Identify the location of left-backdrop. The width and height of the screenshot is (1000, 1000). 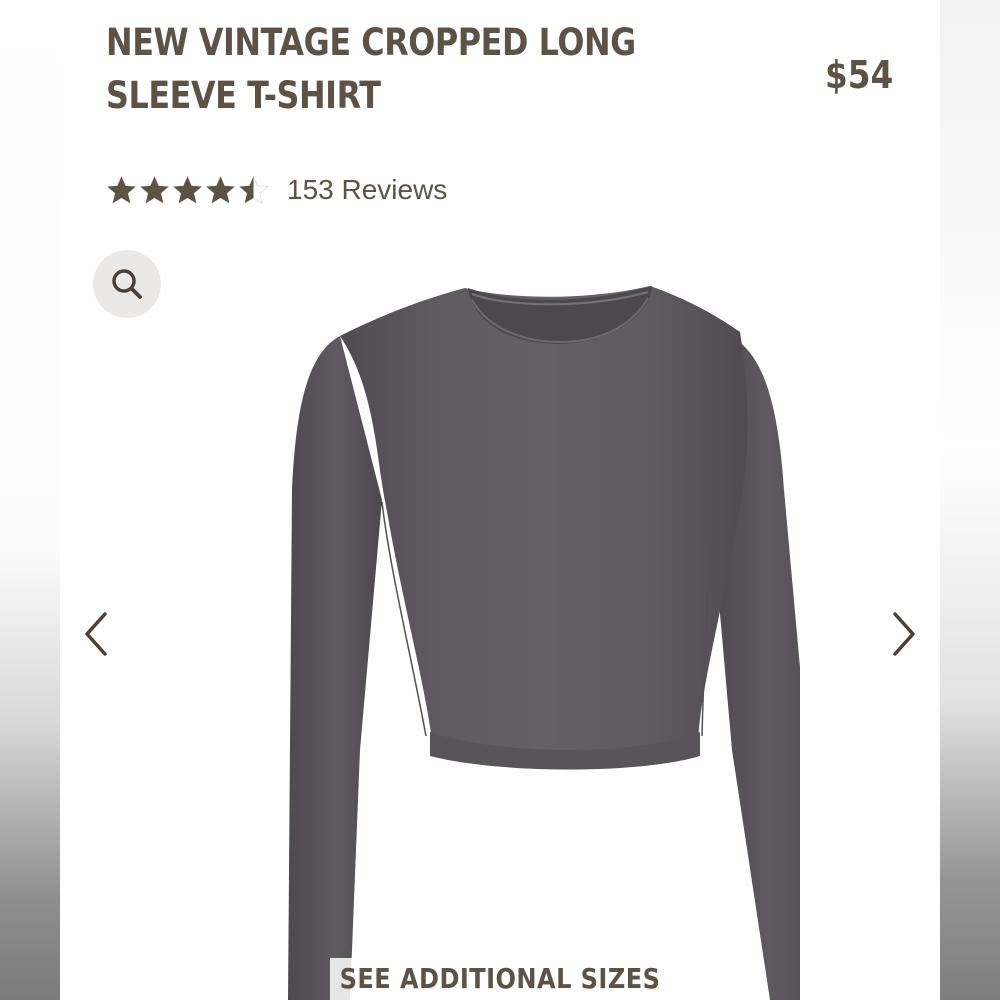
(30, 500).